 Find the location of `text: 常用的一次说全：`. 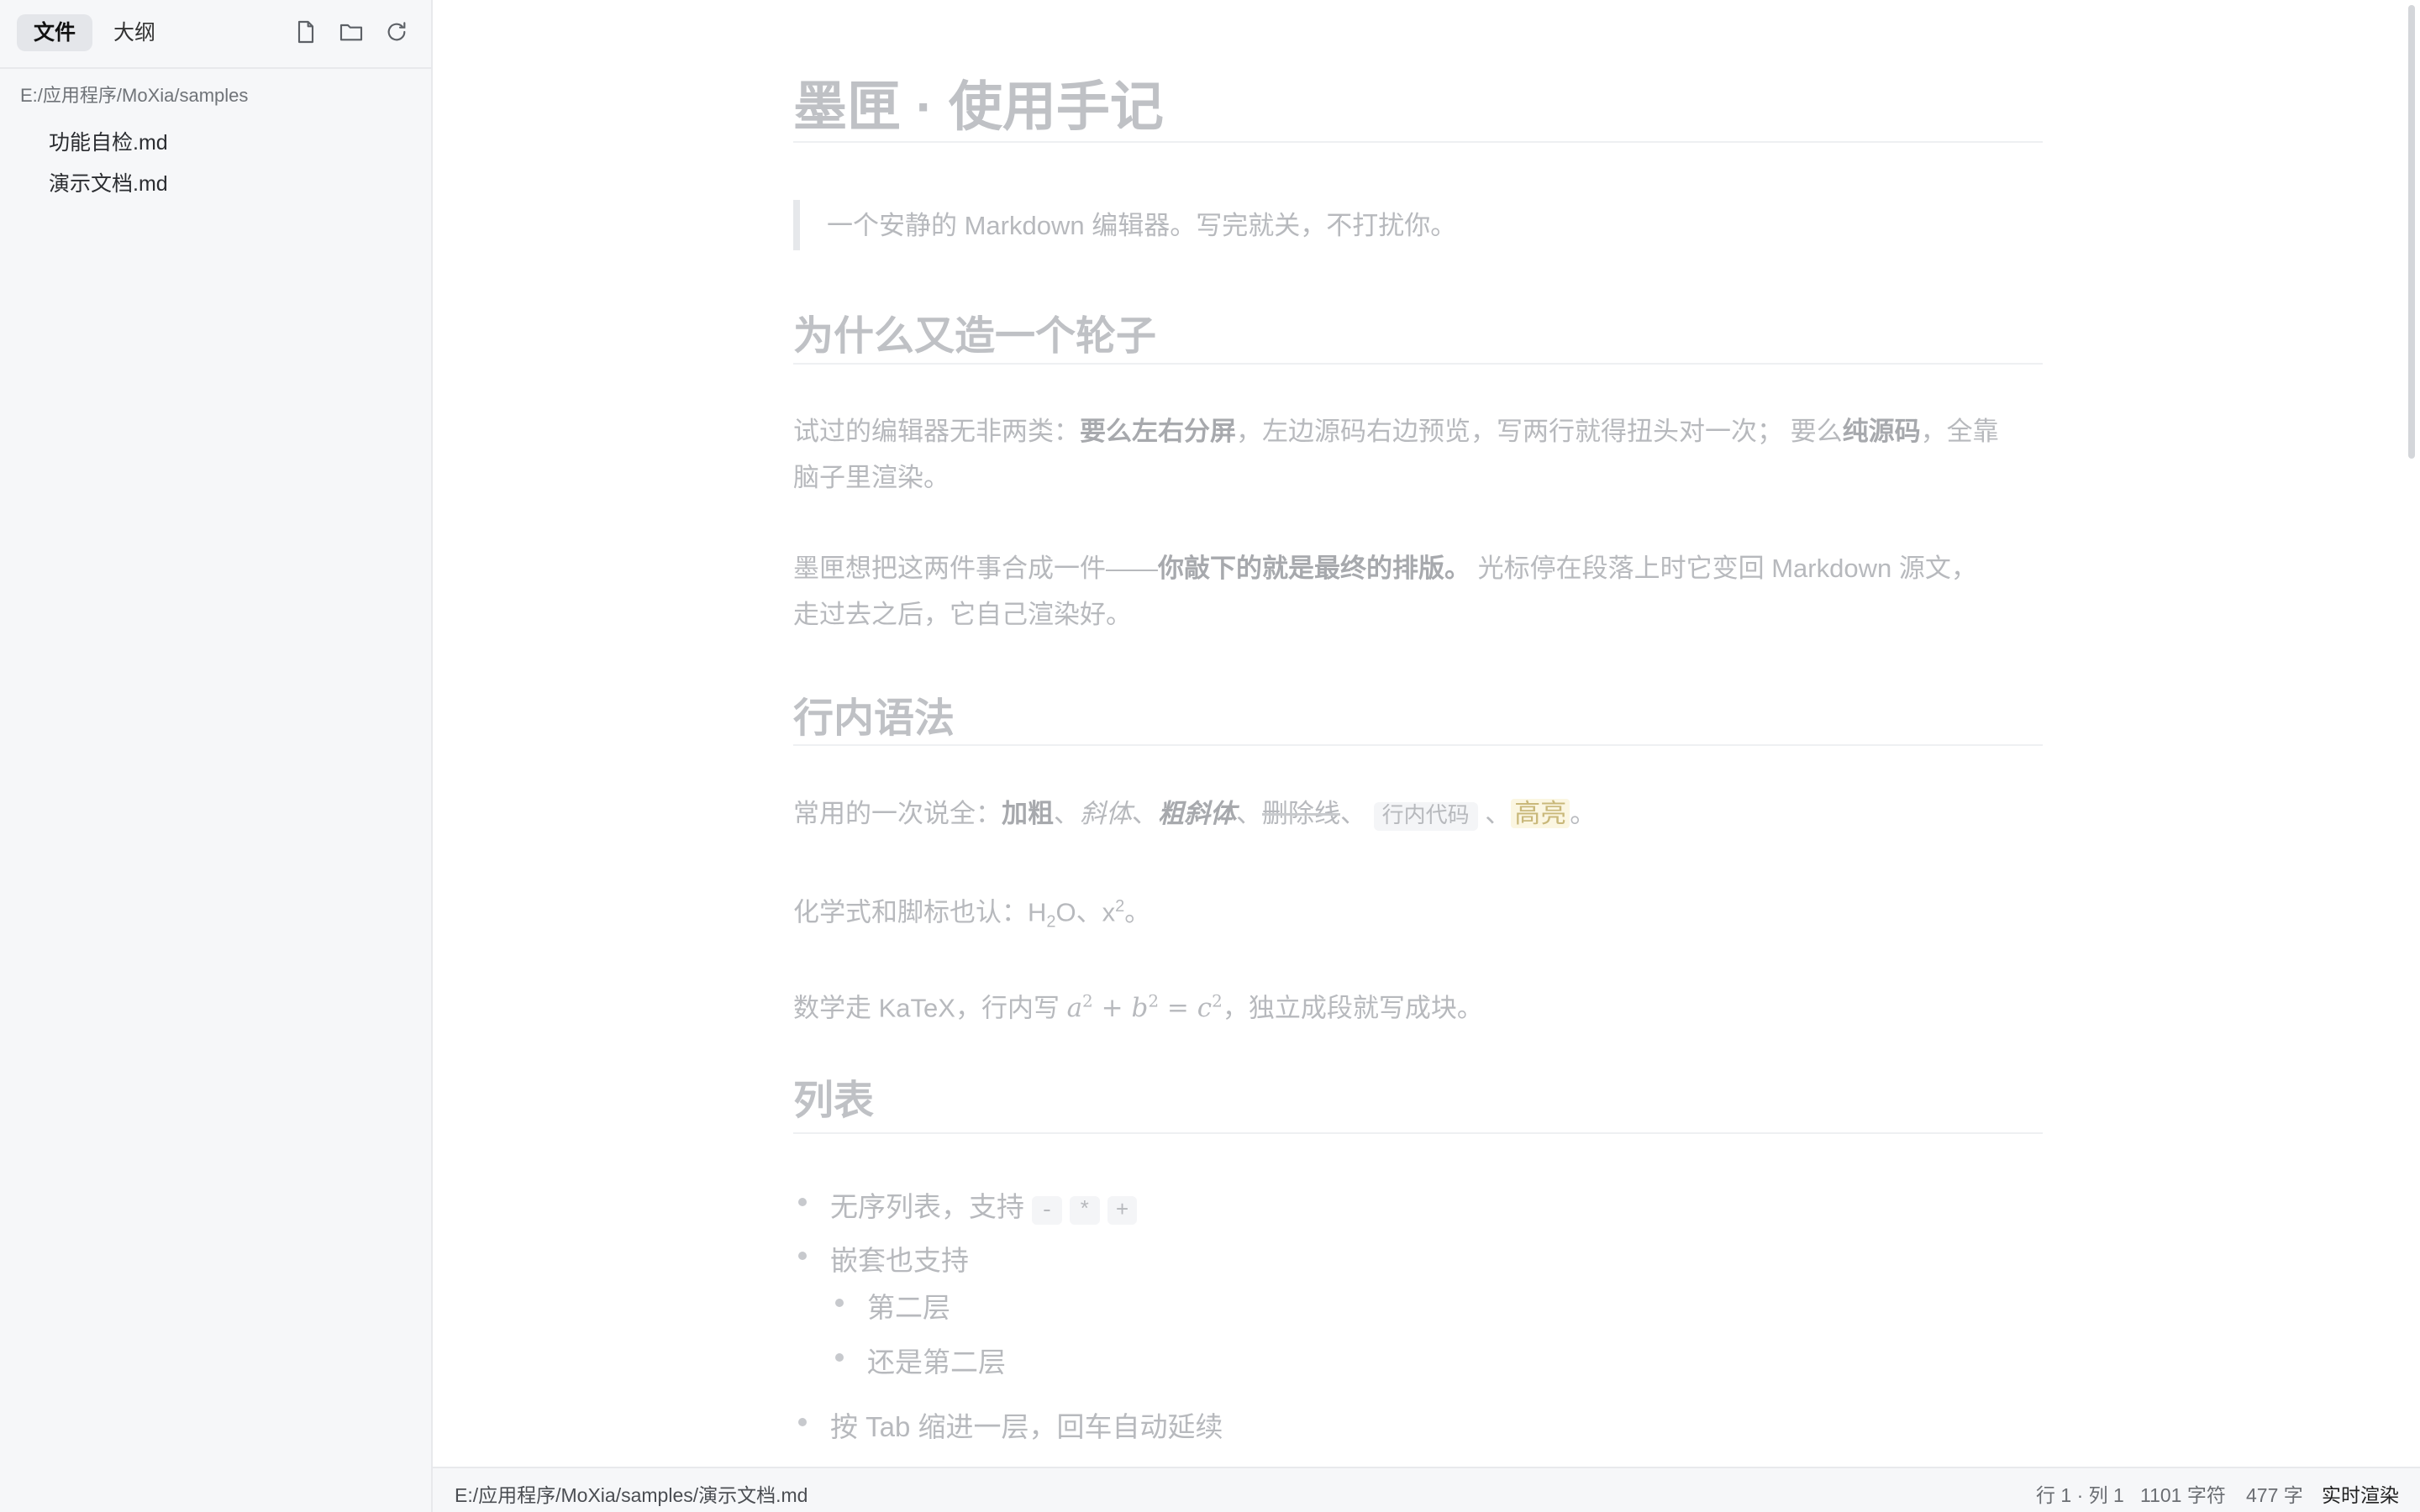

text: 常用的一次说全： is located at coordinates (898, 813).